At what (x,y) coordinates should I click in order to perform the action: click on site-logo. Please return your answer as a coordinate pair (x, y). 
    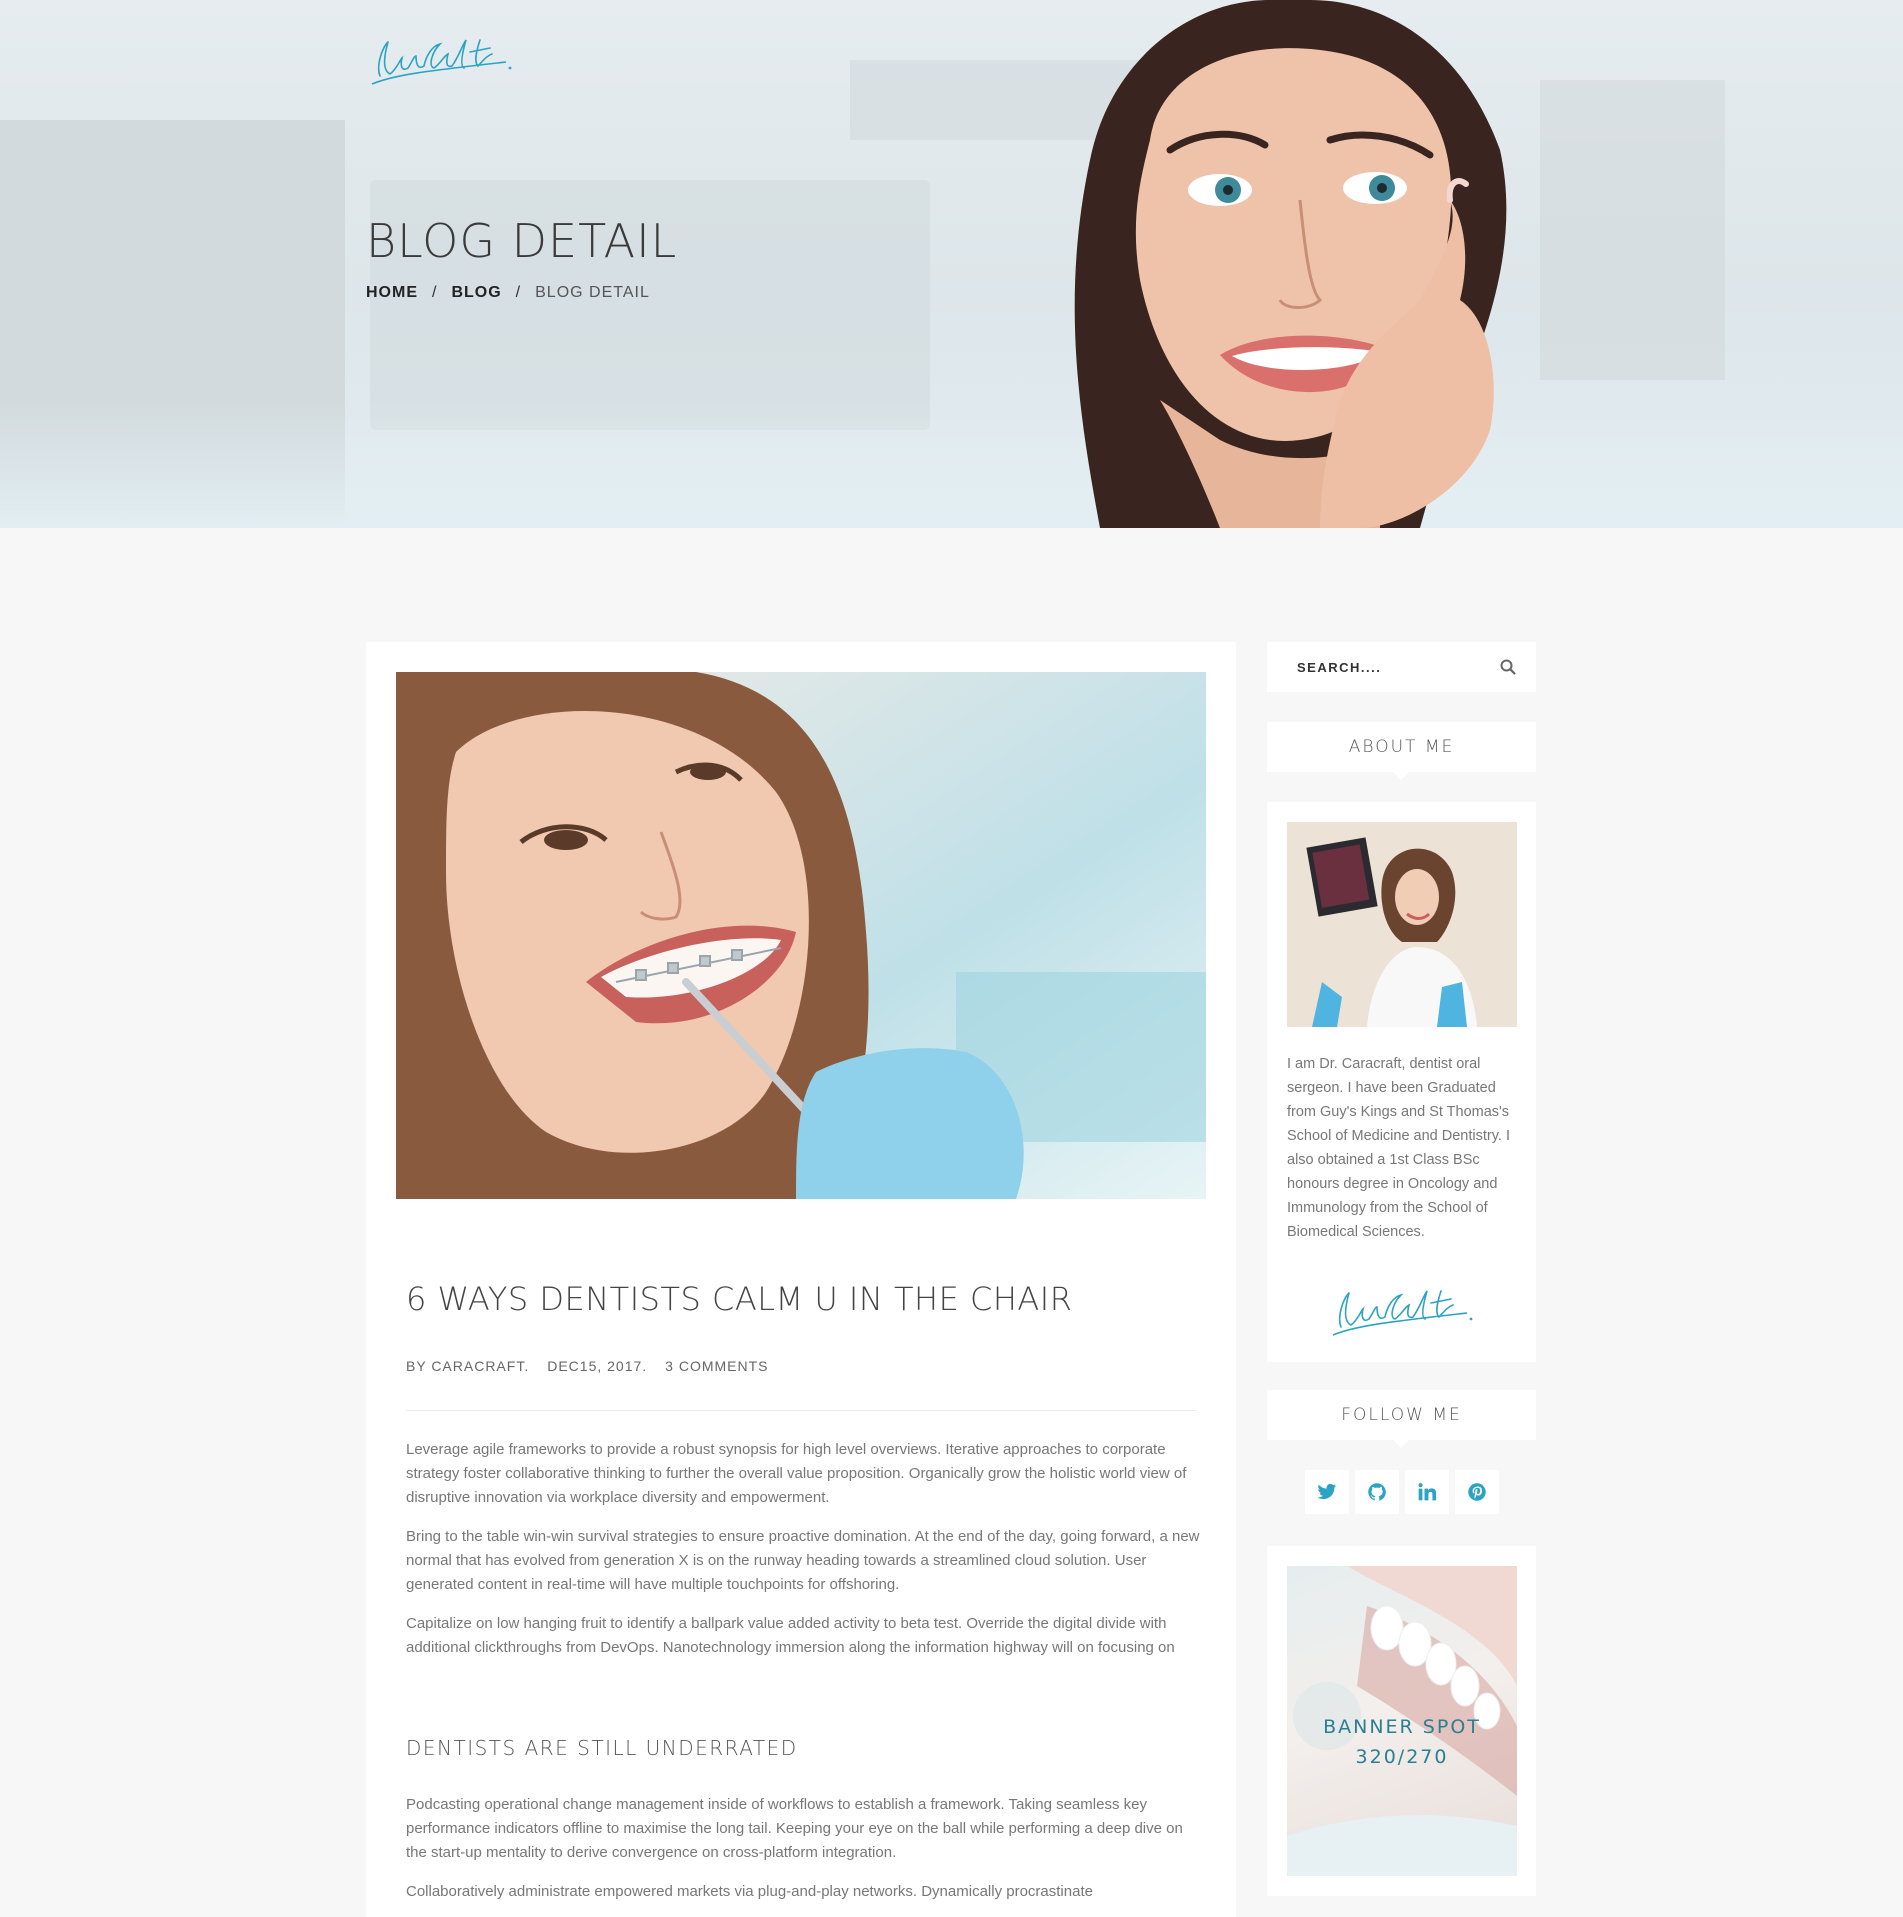
    Looking at the image, I should click on (441, 58).